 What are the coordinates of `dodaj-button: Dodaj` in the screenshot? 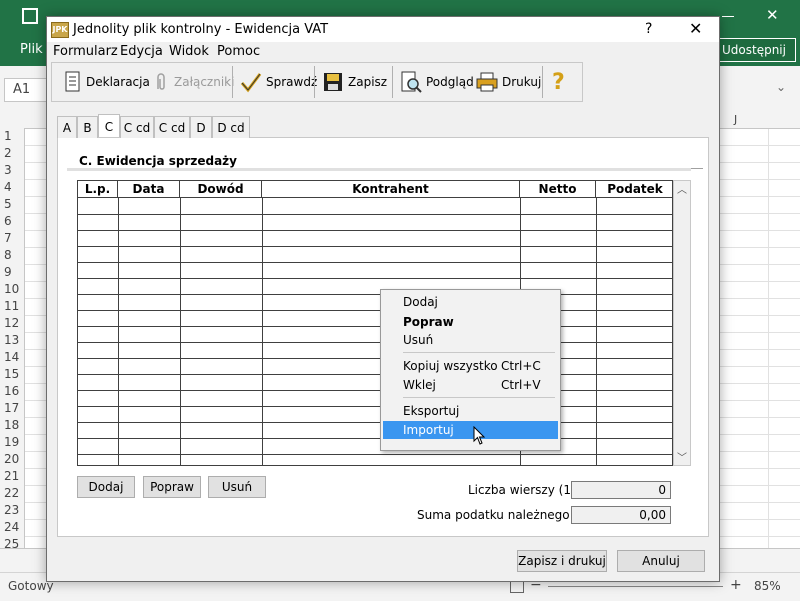 It's located at (106, 487).